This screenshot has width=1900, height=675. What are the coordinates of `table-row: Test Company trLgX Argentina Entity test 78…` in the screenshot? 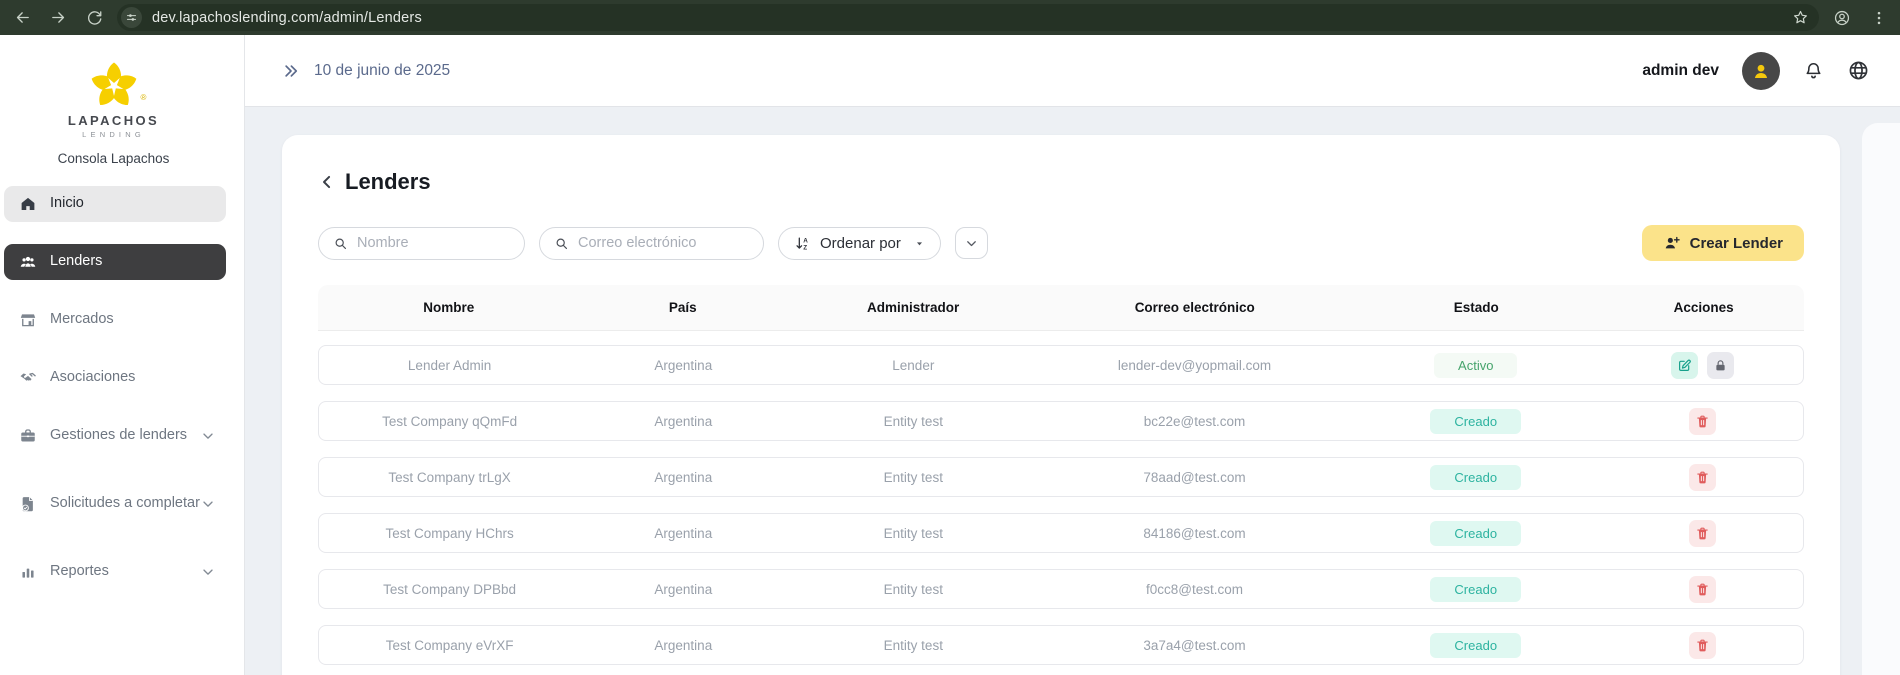 It's located at (1061, 477).